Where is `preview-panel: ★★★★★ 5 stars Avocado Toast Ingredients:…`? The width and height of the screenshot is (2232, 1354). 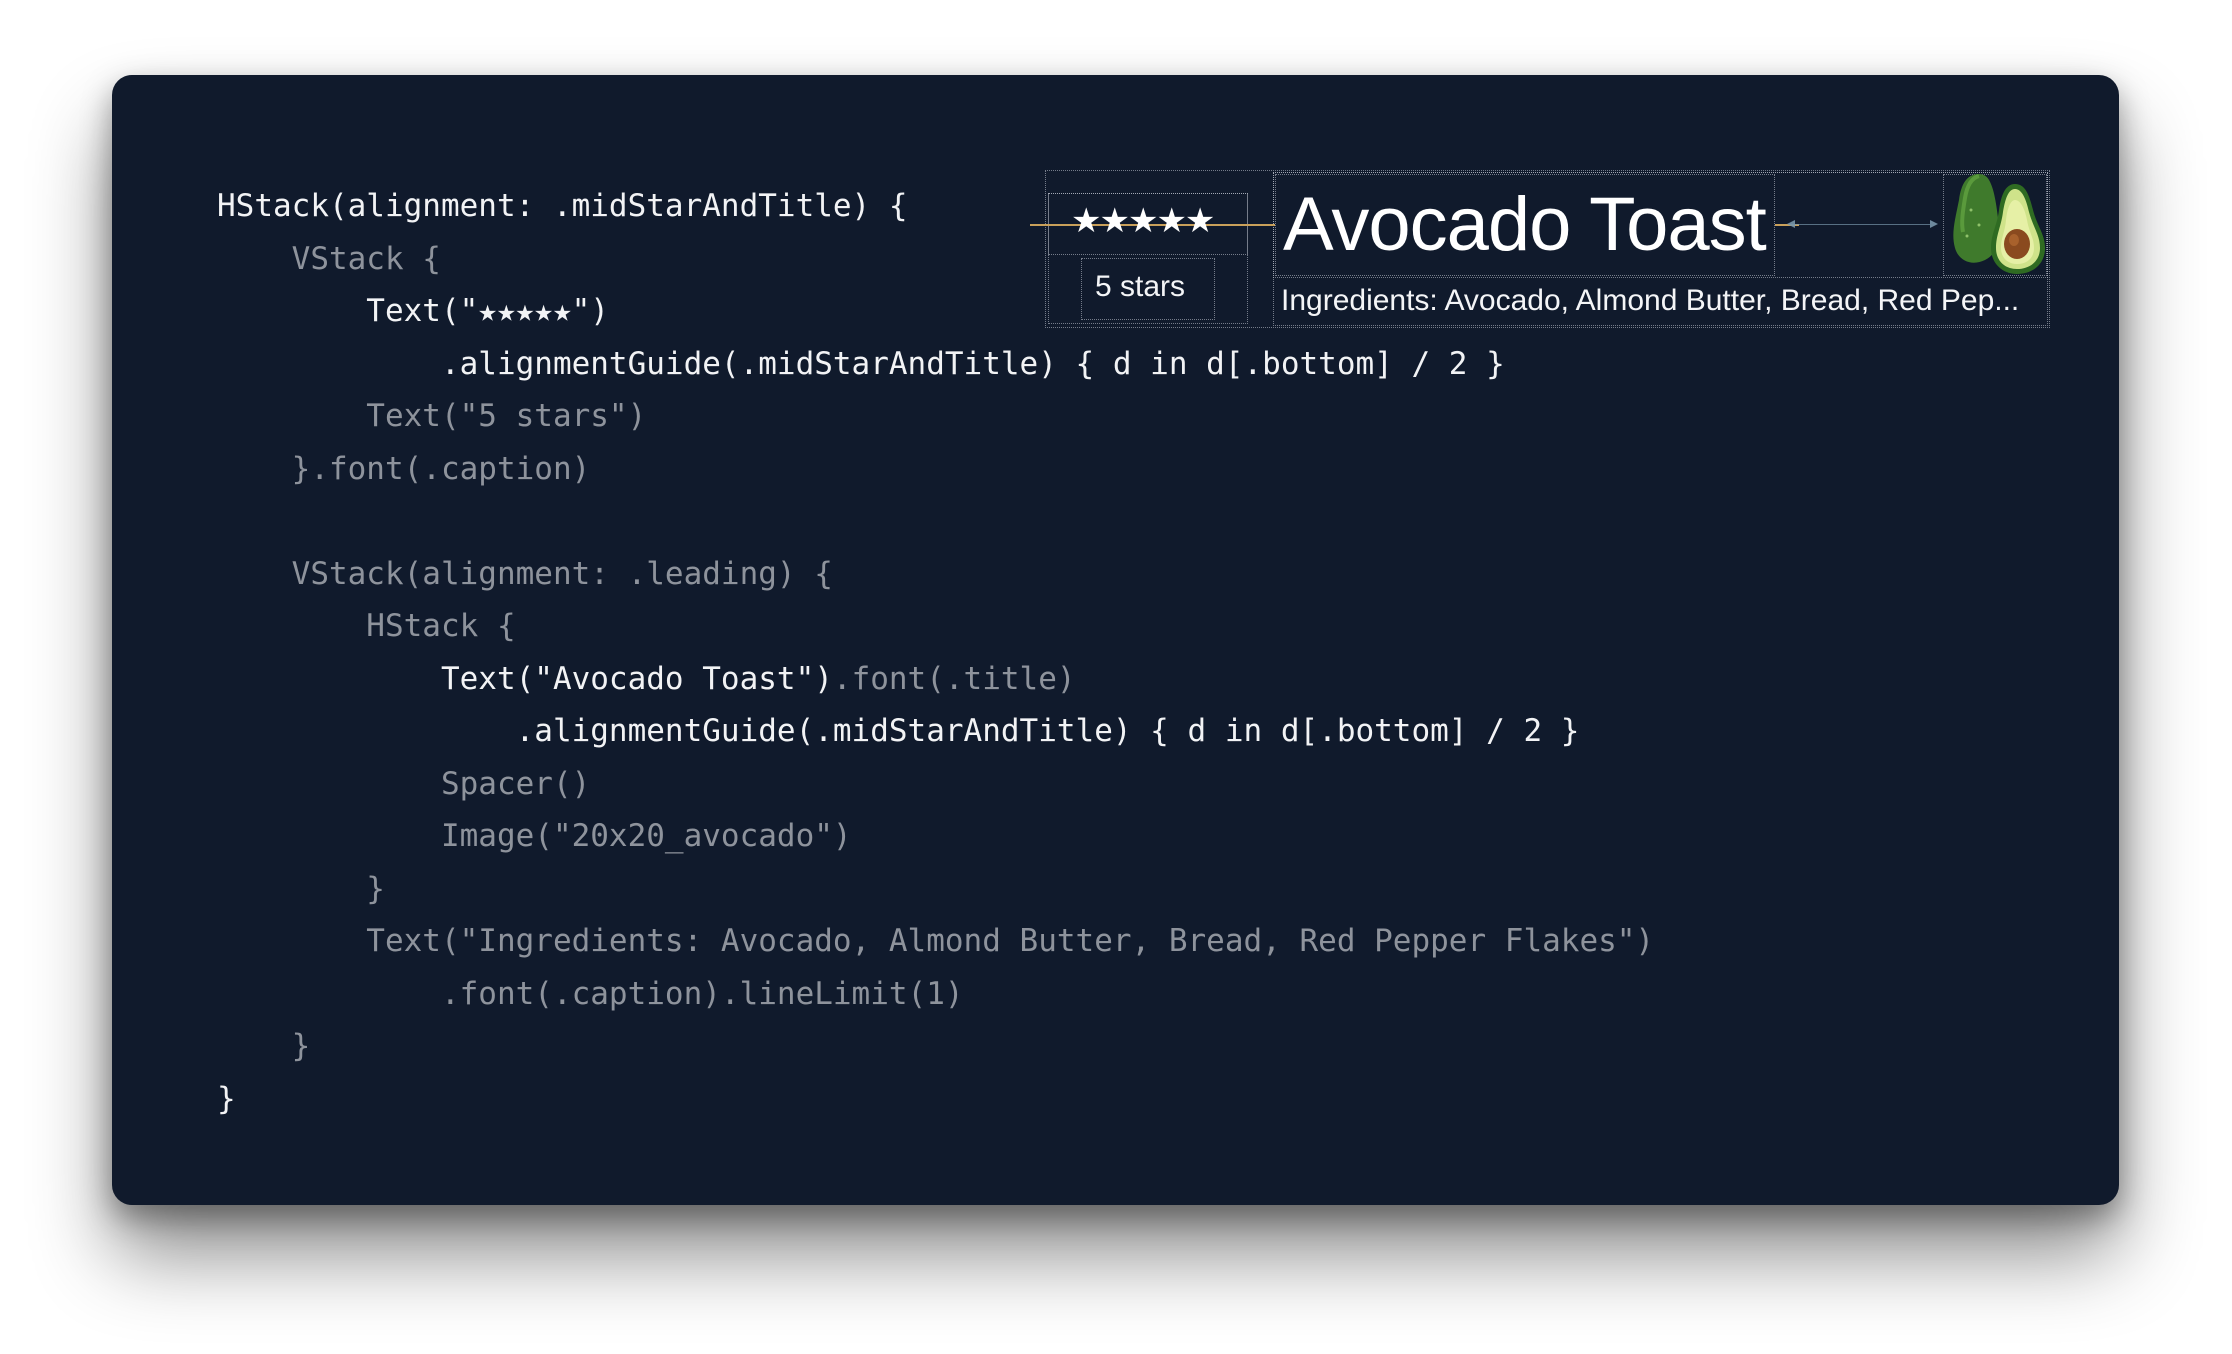
preview-panel: ★★★★★ 5 stars Avocado Toast Ingredients:… is located at coordinates (1540, 249).